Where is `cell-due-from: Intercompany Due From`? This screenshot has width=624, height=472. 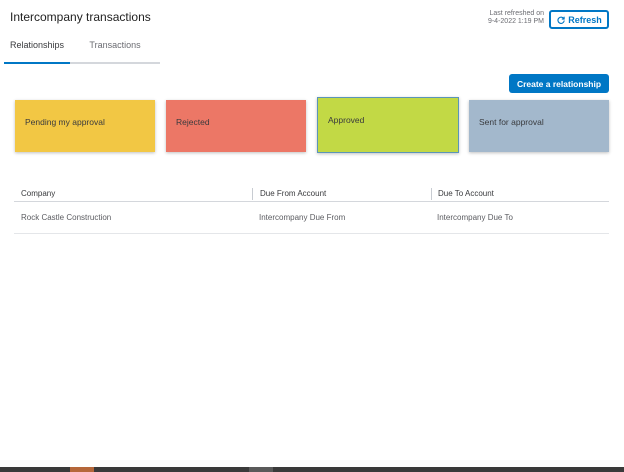 cell-due-from: Intercompany Due From is located at coordinates (302, 217).